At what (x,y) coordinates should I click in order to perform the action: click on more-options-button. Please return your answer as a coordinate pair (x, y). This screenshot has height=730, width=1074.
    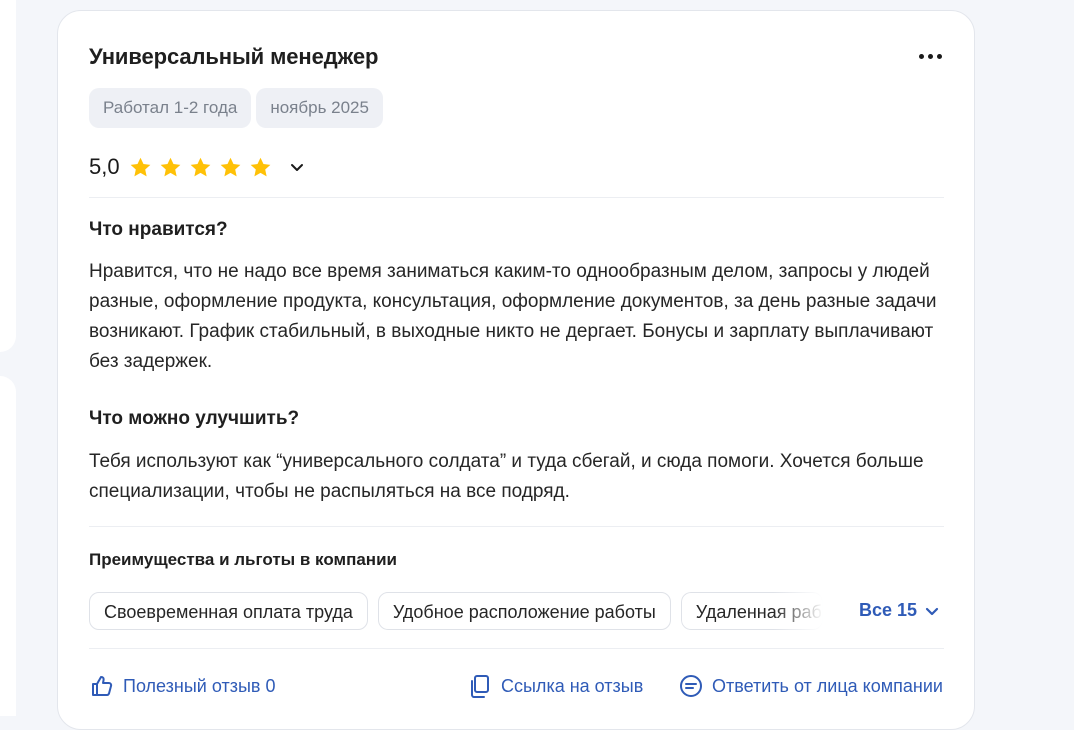
    Looking at the image, I should click on (930, 56).